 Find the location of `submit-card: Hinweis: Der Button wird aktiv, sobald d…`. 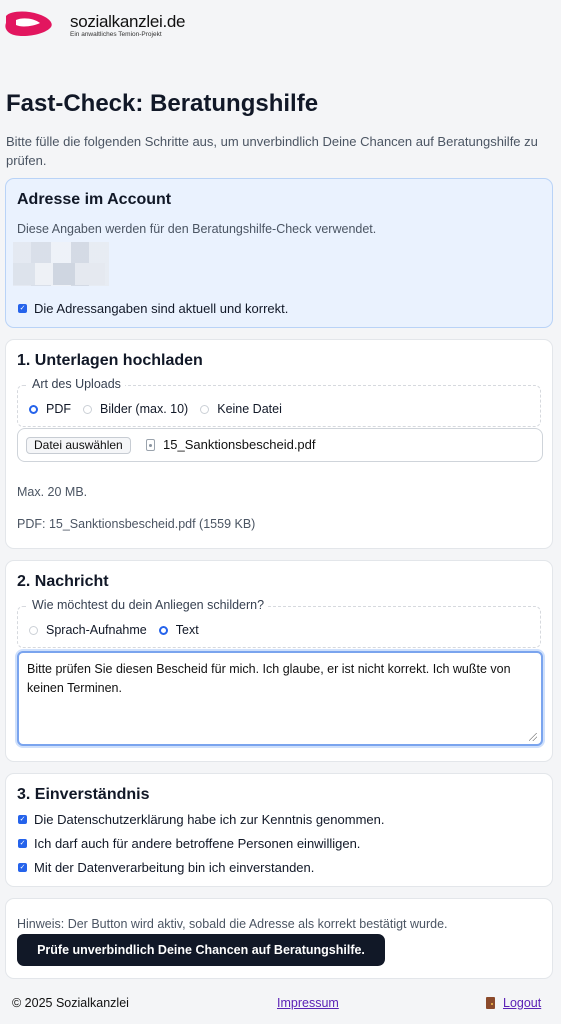

submit-card: Hinweis: Der Button wird aktiv, sobald d… is located at coordinates (279, 938).